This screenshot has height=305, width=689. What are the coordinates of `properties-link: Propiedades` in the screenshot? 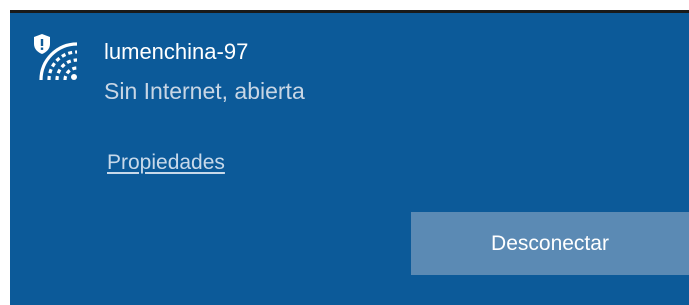 It's located at (166, 163).